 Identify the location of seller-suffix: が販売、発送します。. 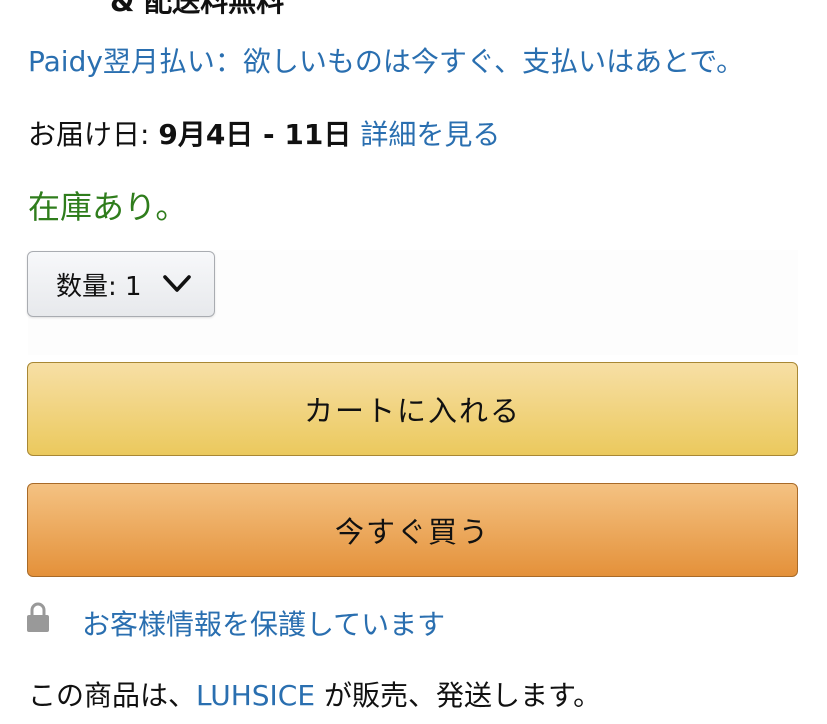
(458, 695).